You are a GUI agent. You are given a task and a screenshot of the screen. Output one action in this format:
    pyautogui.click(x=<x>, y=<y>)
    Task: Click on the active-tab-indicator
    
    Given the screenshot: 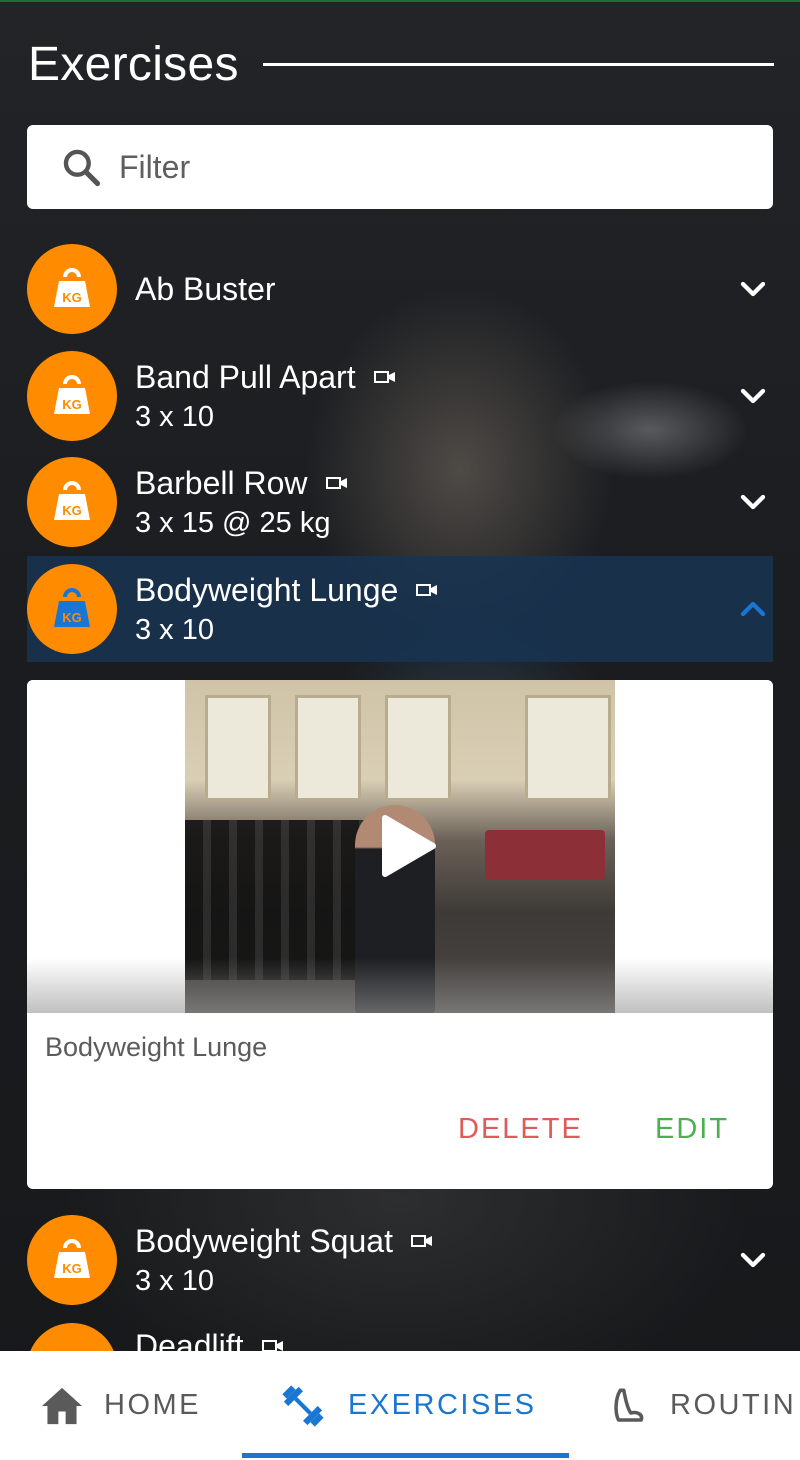 What is the action you would take?
    pyautogui.click(x=405, y=1455)
    